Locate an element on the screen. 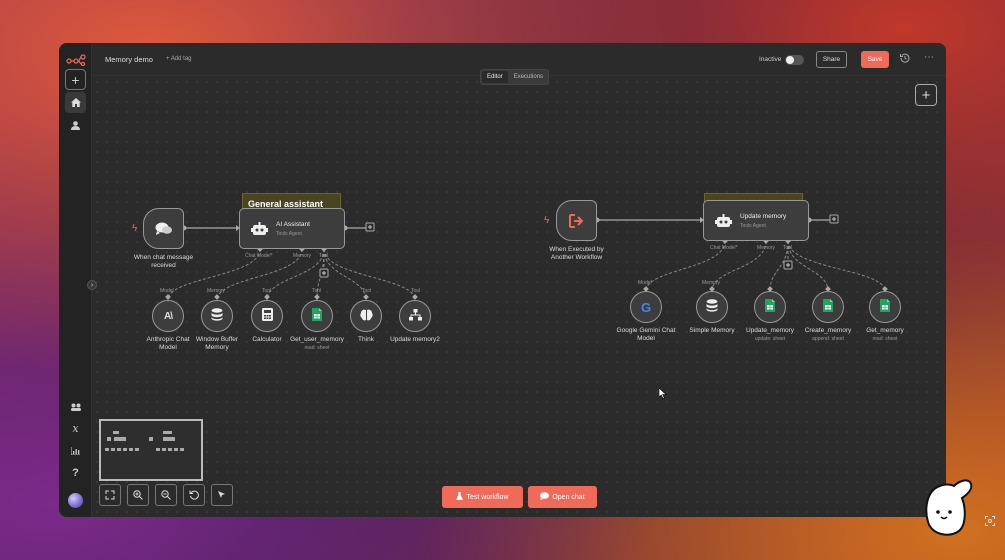  get-user-memory-node is located at coordinates (317, 316).